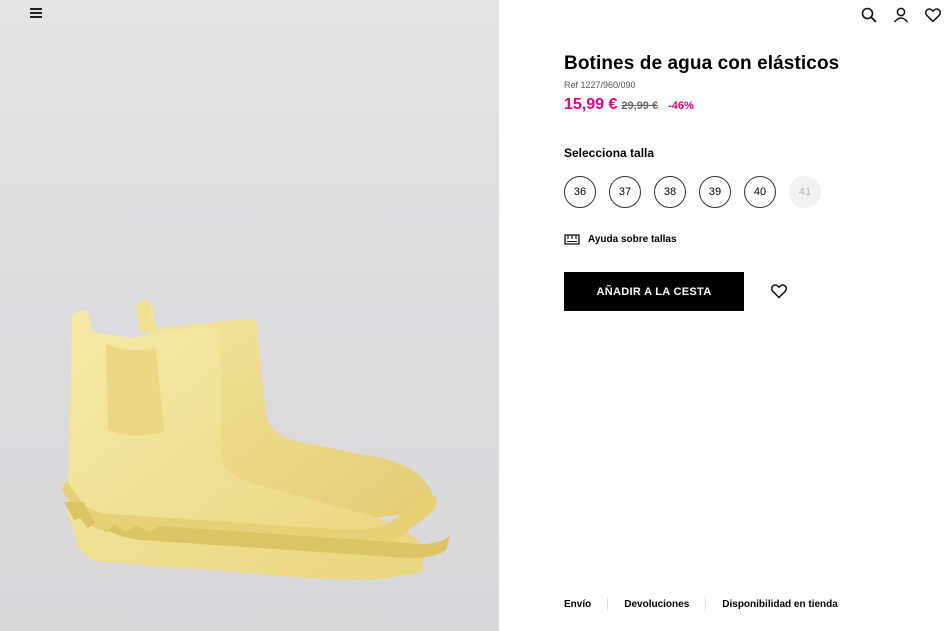 This screenshot has height=631, width=952. I want to click on product-reference: Ref 1227/960/090, so click(600, 85).